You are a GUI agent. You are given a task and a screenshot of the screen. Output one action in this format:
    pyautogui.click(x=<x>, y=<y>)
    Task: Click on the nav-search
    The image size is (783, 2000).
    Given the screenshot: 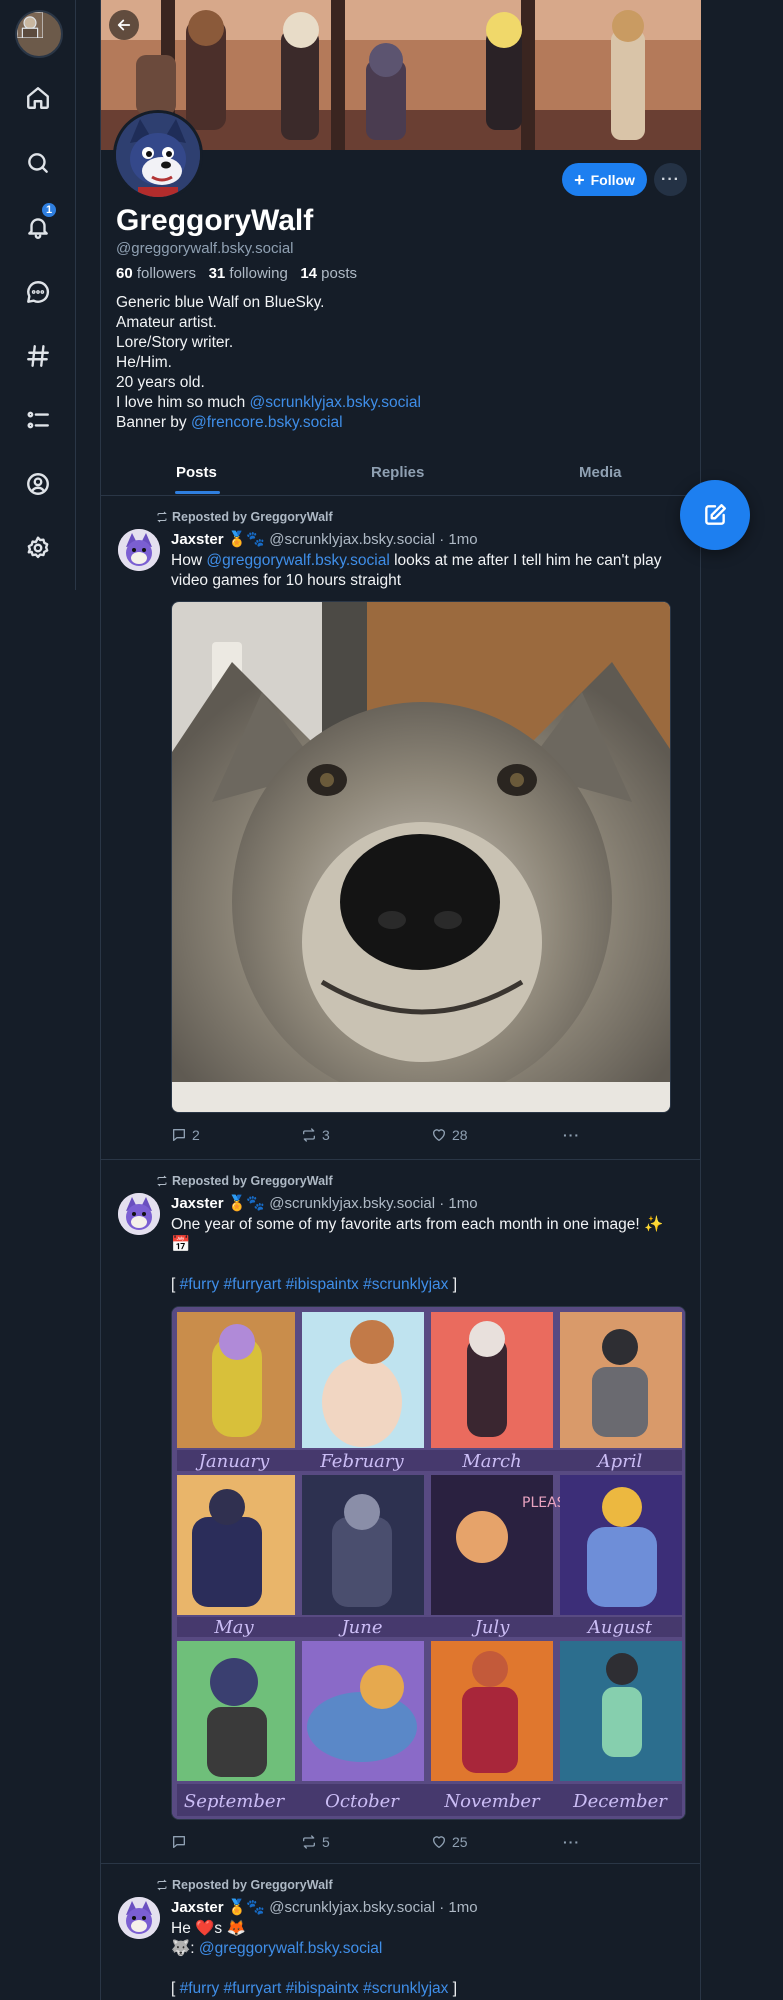 What is the action you would take?
    pyautogui.click(x=38, y=163)
    